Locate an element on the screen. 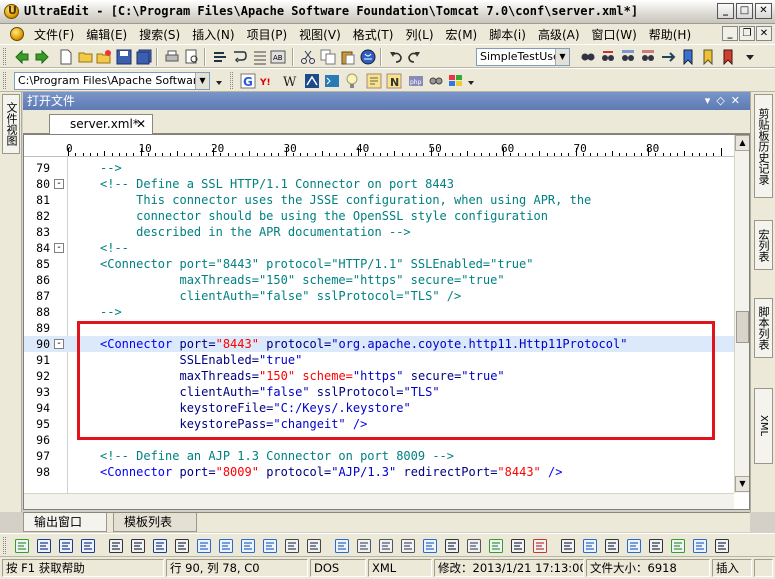 The height and width of the screenshot is (579, 775). open-recent-icon is located at coordinates (104, 57).